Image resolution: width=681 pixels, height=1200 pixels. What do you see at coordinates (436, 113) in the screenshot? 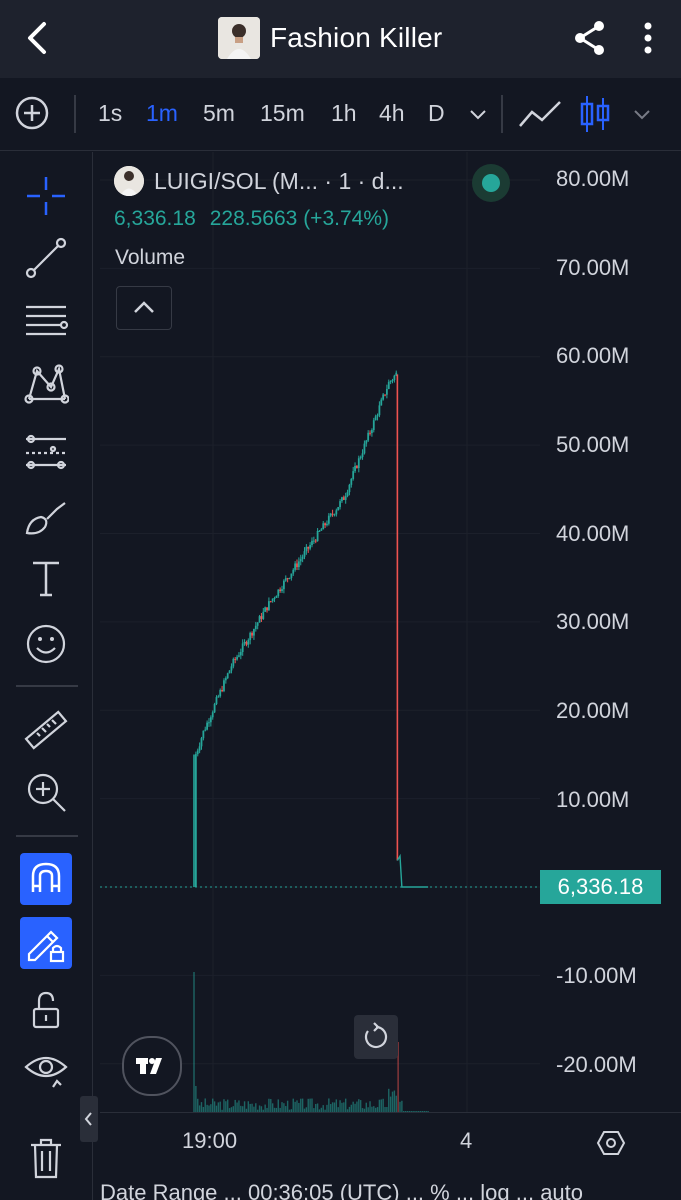
I see `timeframe-D: D` at bounding box center [436, 113].